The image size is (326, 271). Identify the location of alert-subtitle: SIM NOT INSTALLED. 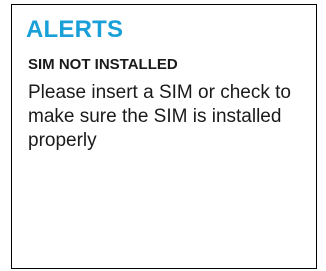
(103, 64).